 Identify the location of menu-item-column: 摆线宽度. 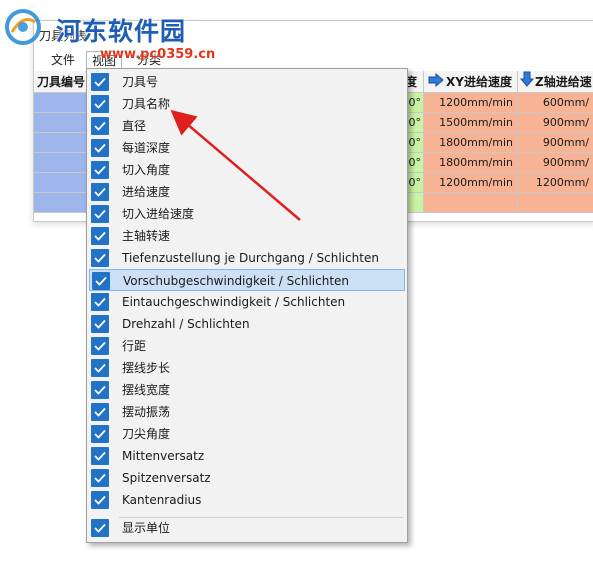
(247, 390).